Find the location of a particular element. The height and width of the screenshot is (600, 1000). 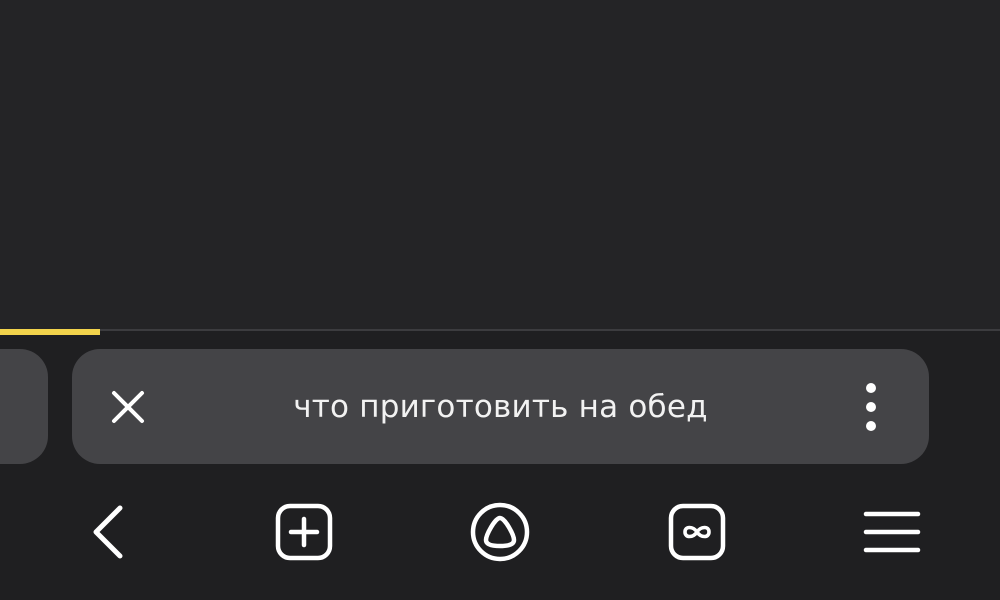

new-tab-button is located at coordinates (304, 532).